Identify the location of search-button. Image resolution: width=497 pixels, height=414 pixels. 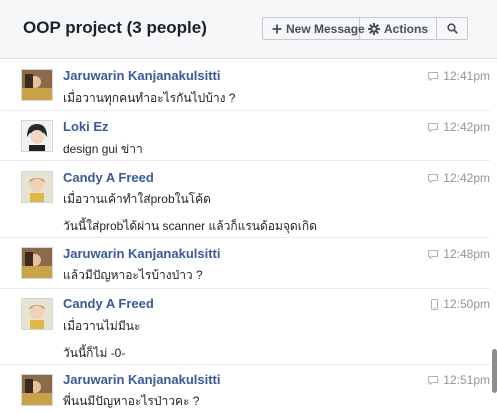
(452, 28).